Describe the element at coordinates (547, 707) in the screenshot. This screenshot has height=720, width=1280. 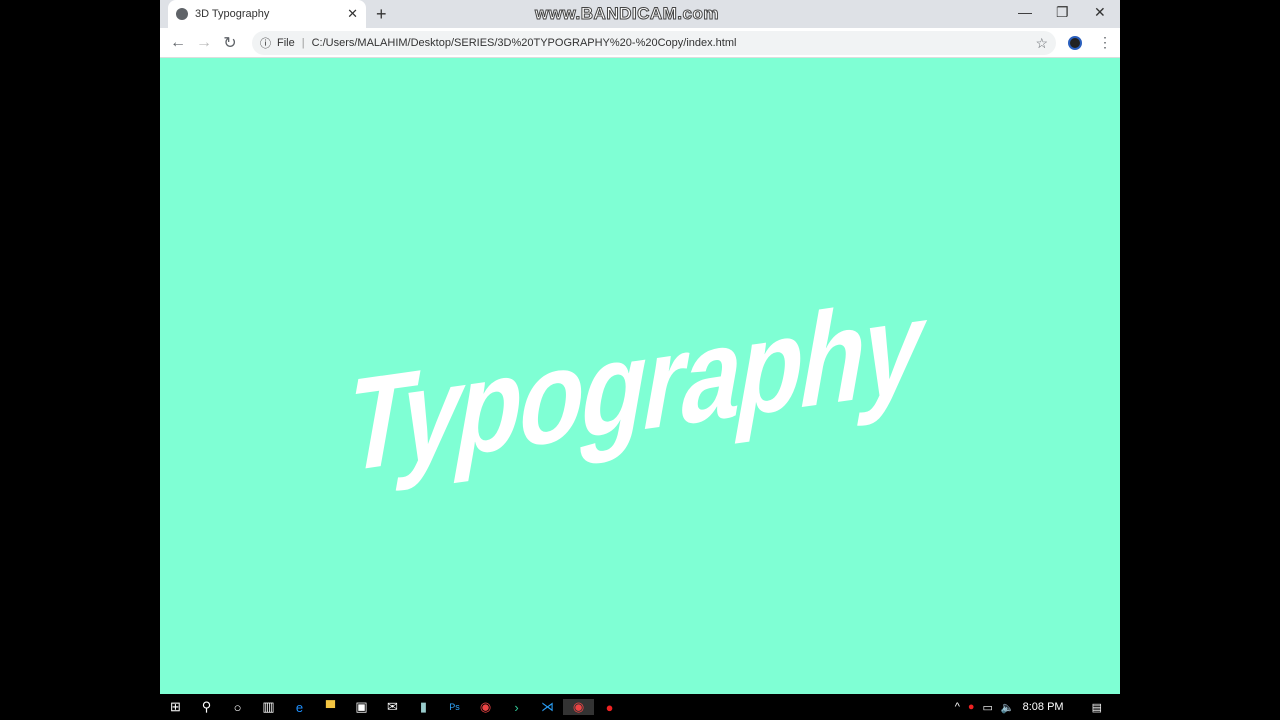
I see `vscode-icon: ⋊` at that location.